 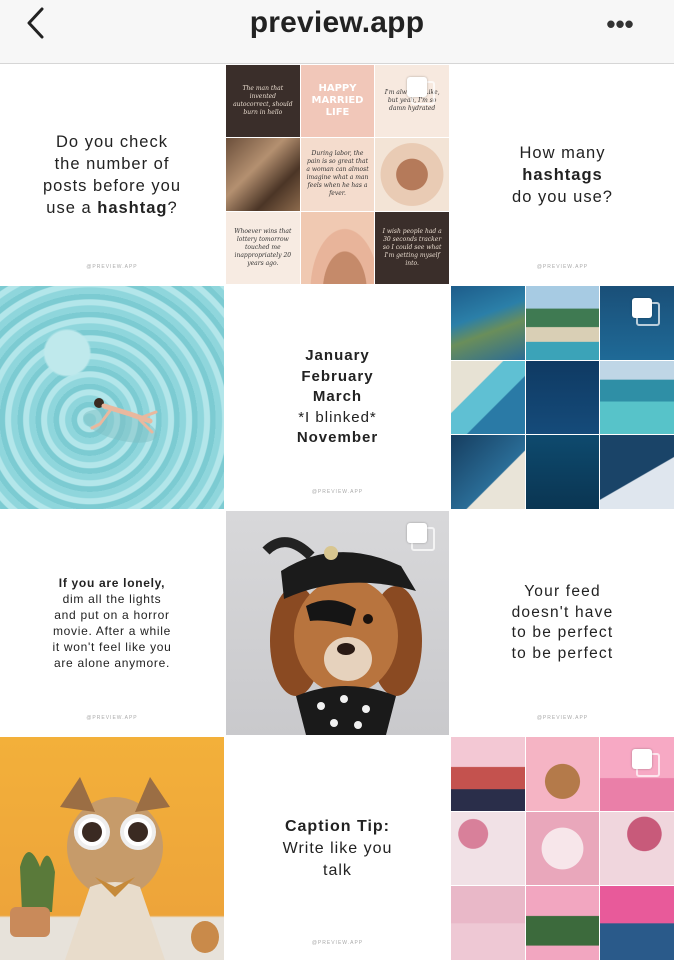 I want to click on pink-wall-photo, so click(x=488, y=923).